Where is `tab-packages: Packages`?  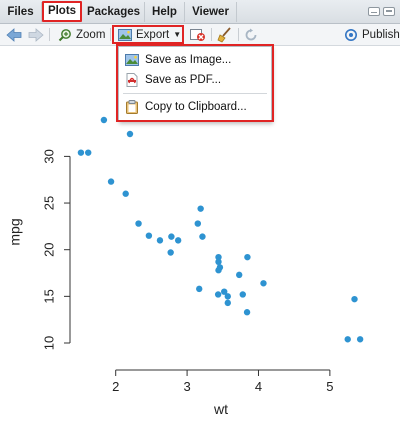 tab-packages: Packages is located at coordinates (114, 12).